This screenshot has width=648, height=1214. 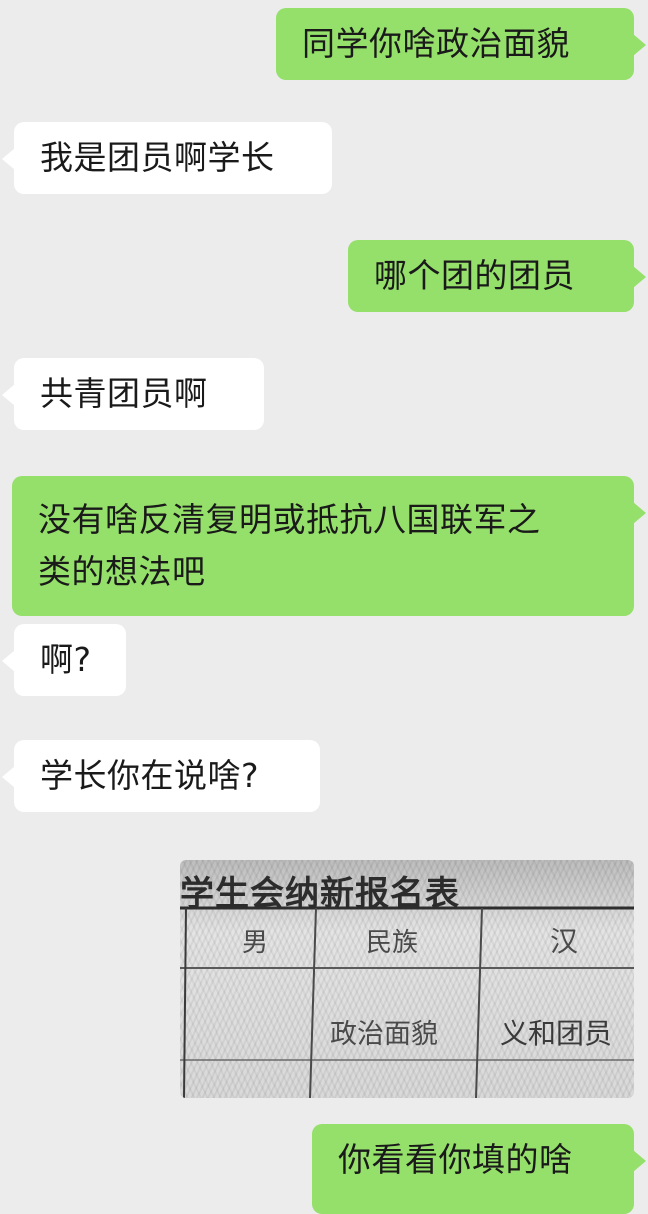 What do you see at coordinates (564, 941) in the screenshot?
I see `form-ethnicity-value: 汉` at bounding box center [564, 941].